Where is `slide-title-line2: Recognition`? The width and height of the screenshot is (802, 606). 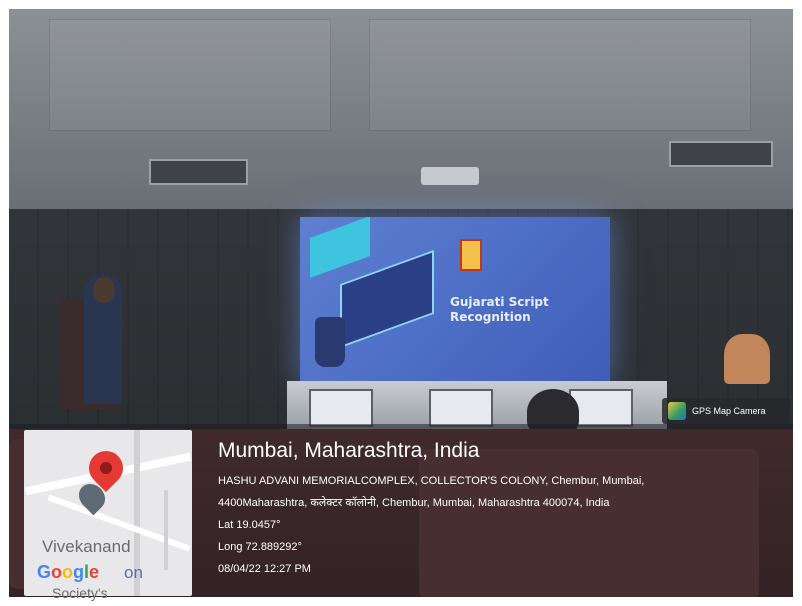
slide-title-line2: Recognition is located at coordinates (490, 317).